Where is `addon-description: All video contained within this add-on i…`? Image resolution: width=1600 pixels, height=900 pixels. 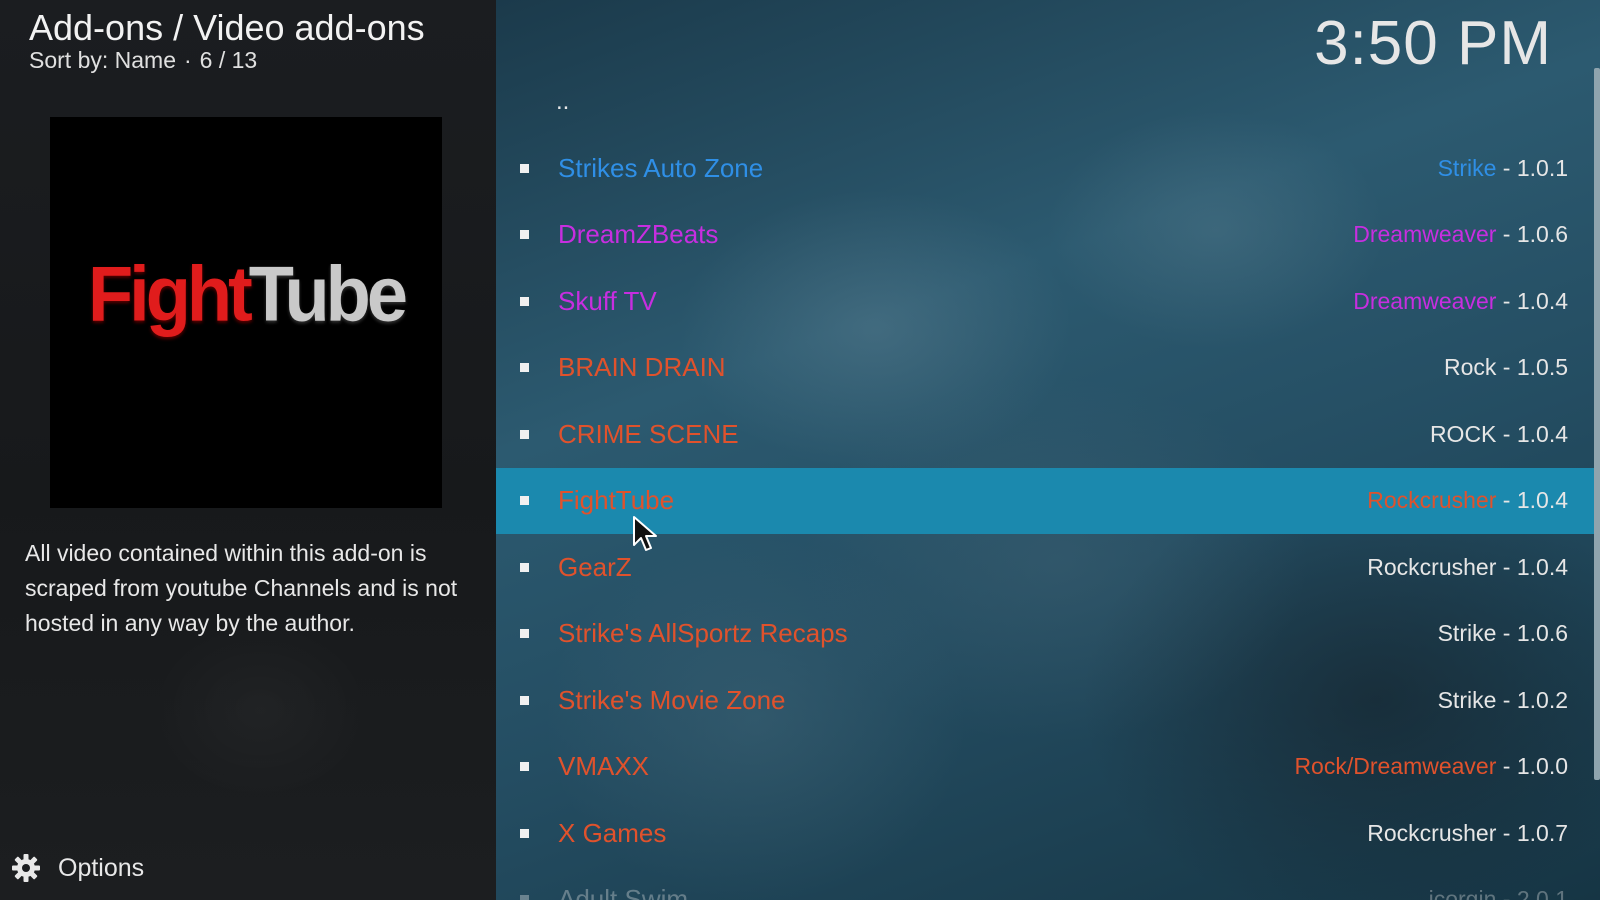
addon-description: All video contained within this add-on i… is located at coordinates (241, 588).